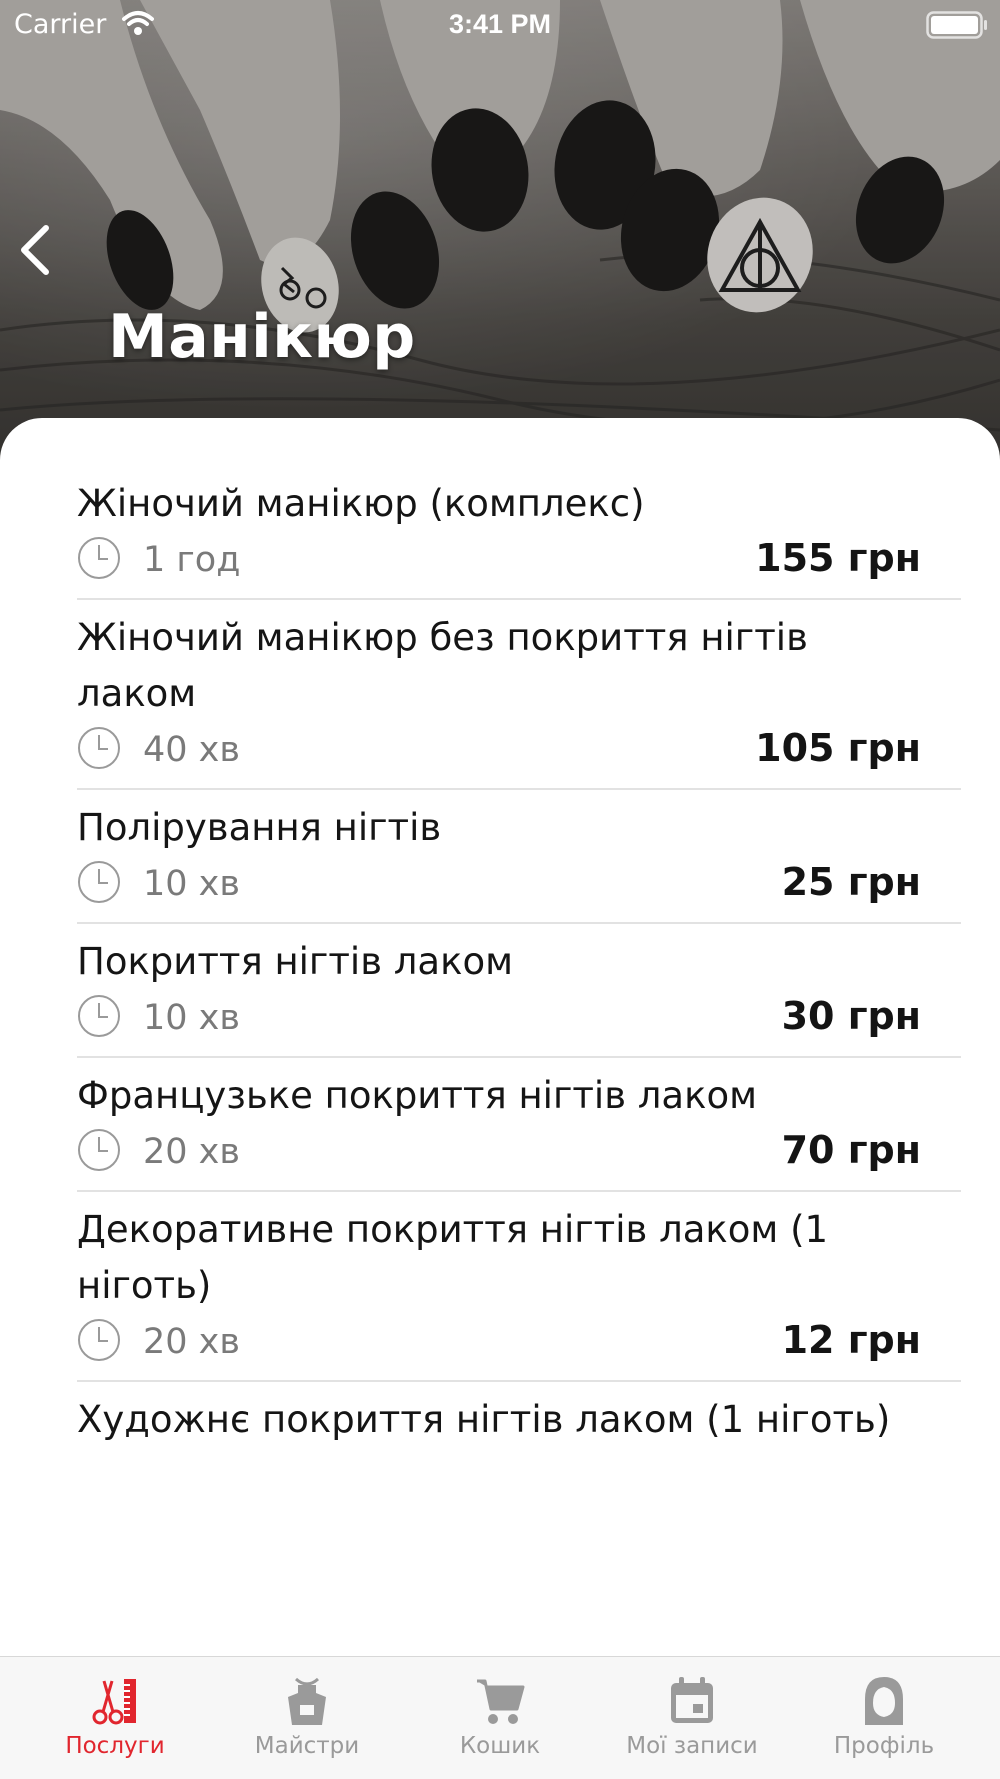  Describe the element at coordinates (115, 1746) in the screenshot. I see `tab-label: Послуги` at that location.